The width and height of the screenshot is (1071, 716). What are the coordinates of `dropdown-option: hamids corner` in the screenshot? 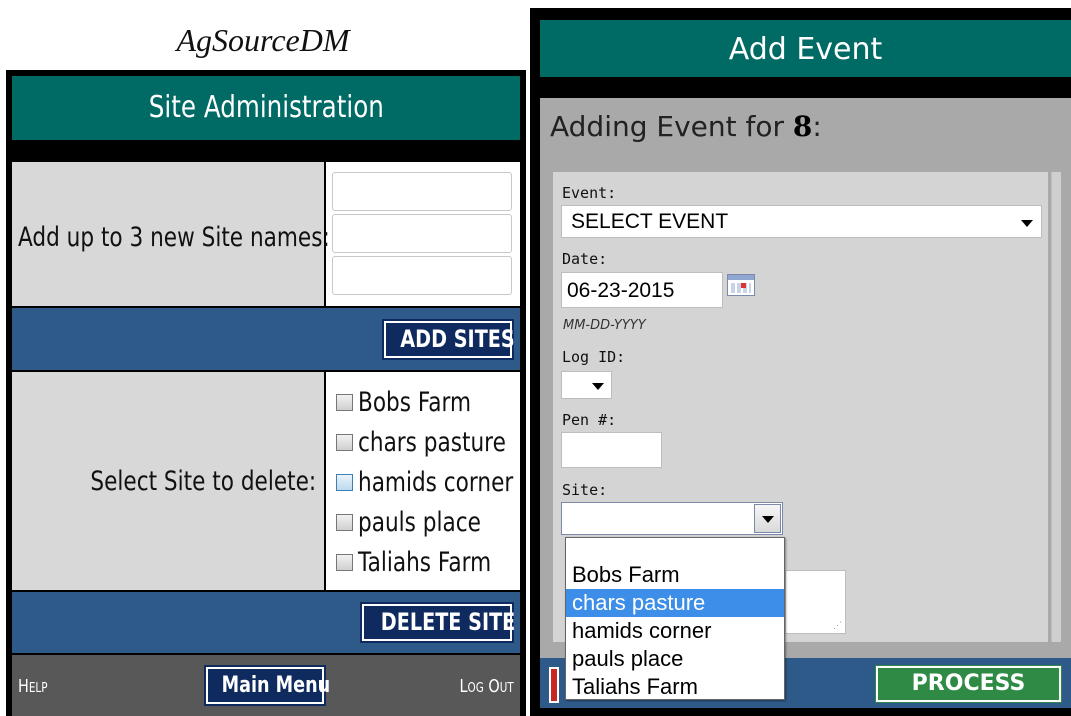 It's located at (675, 631).